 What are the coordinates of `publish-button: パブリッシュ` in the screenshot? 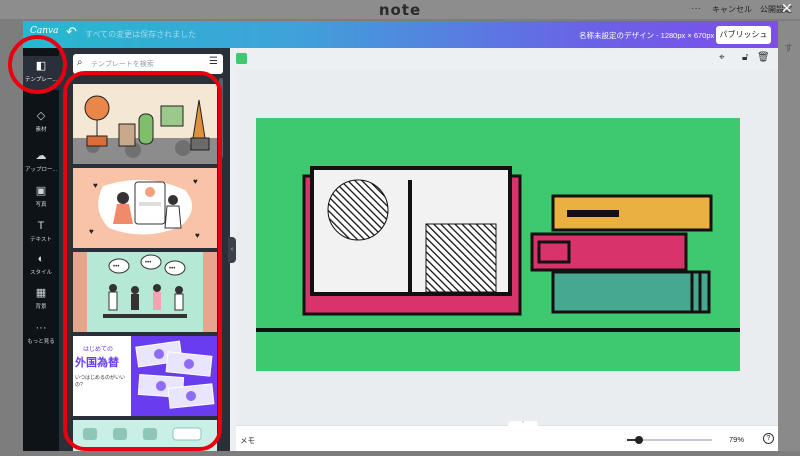 It's located at (743, 35).